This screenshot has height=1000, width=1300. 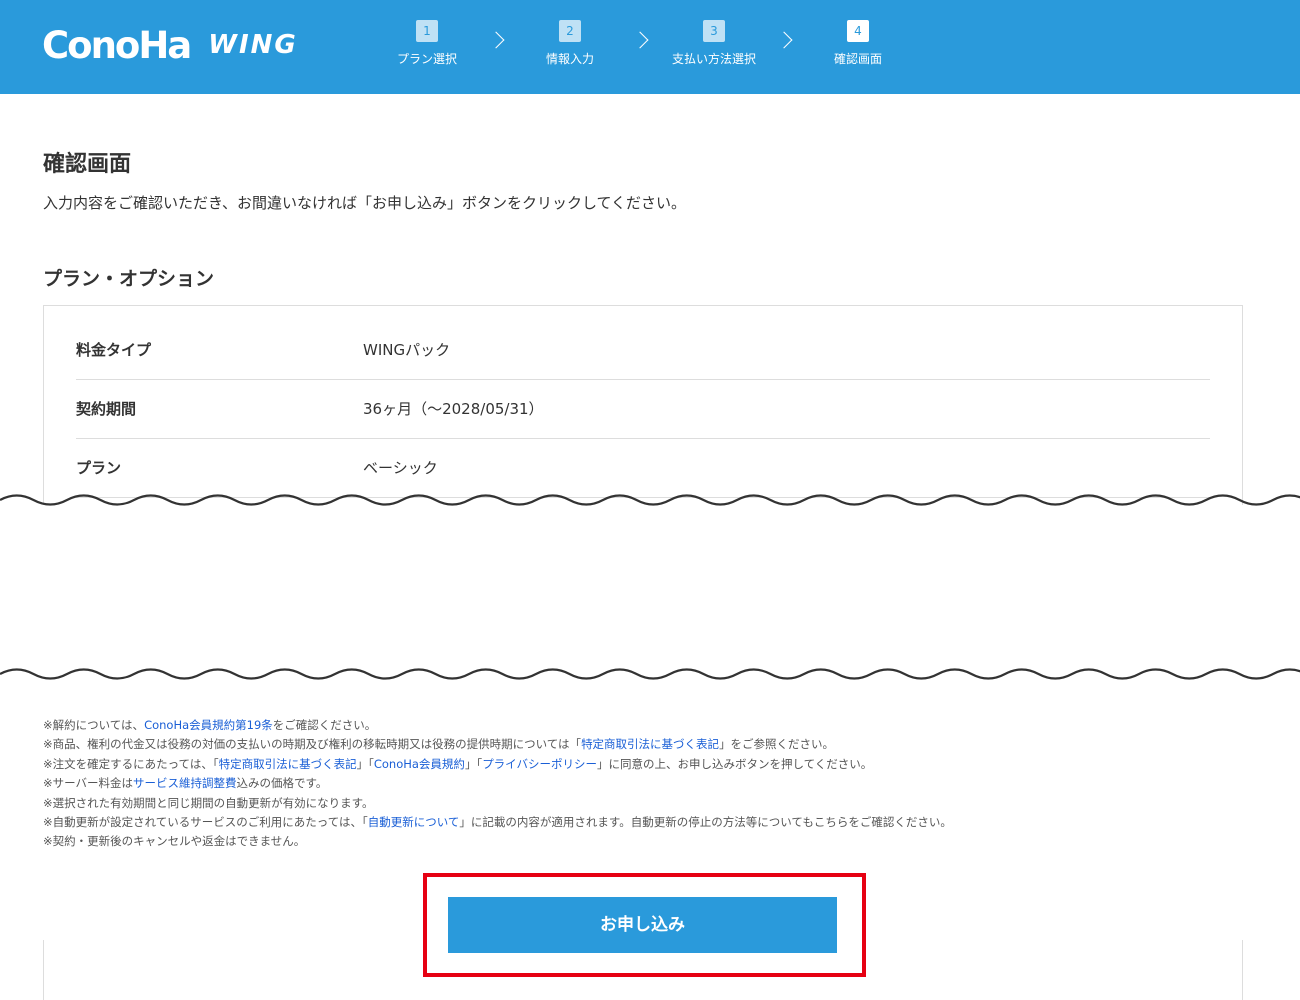 I want to click on note-item: ※サーバー料金はサービス維持調整費込みの価格です。, so click(x=185, y=783).